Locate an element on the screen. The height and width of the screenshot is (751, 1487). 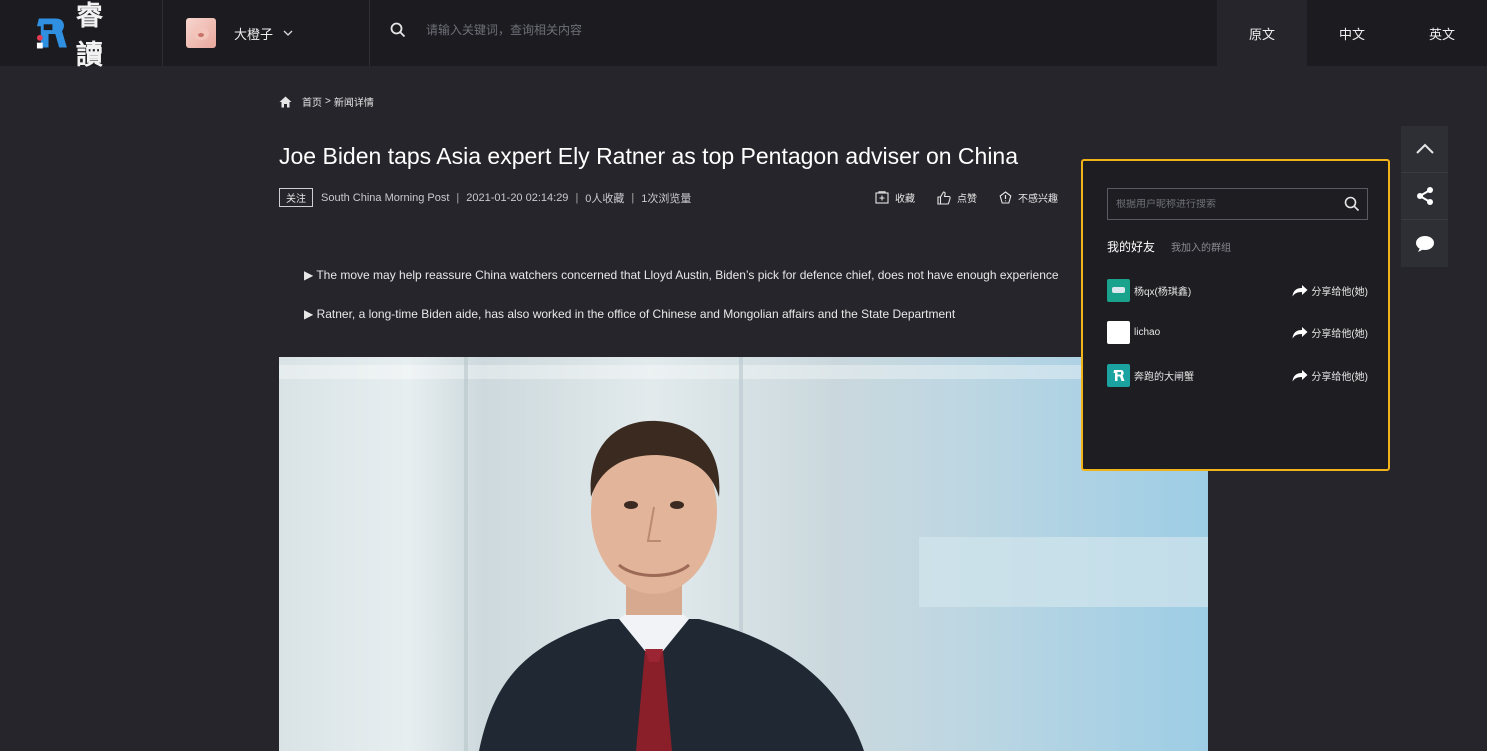
user-menu: 大橙子 is located at coordinates (239, 33).